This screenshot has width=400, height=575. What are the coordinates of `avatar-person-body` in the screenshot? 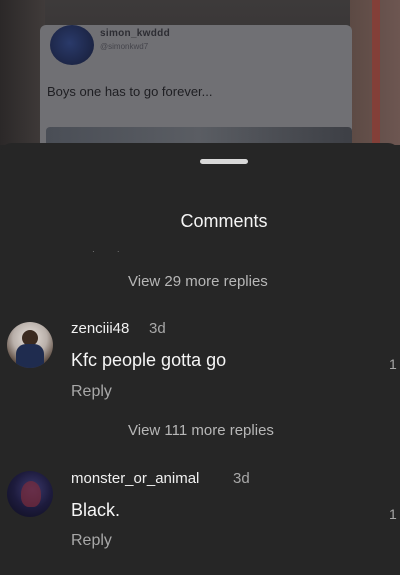 It's located at (30, 356).